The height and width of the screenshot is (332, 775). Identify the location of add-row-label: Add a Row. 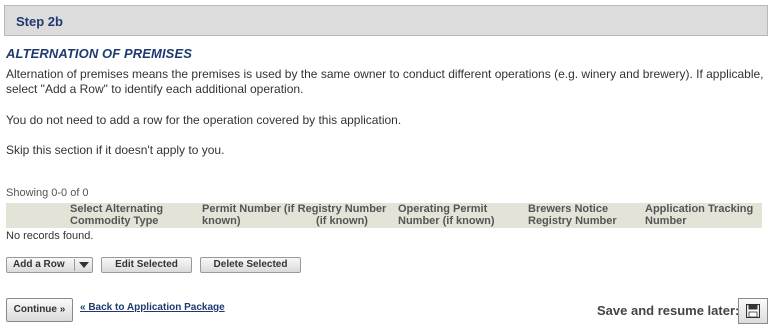
(39, 264).